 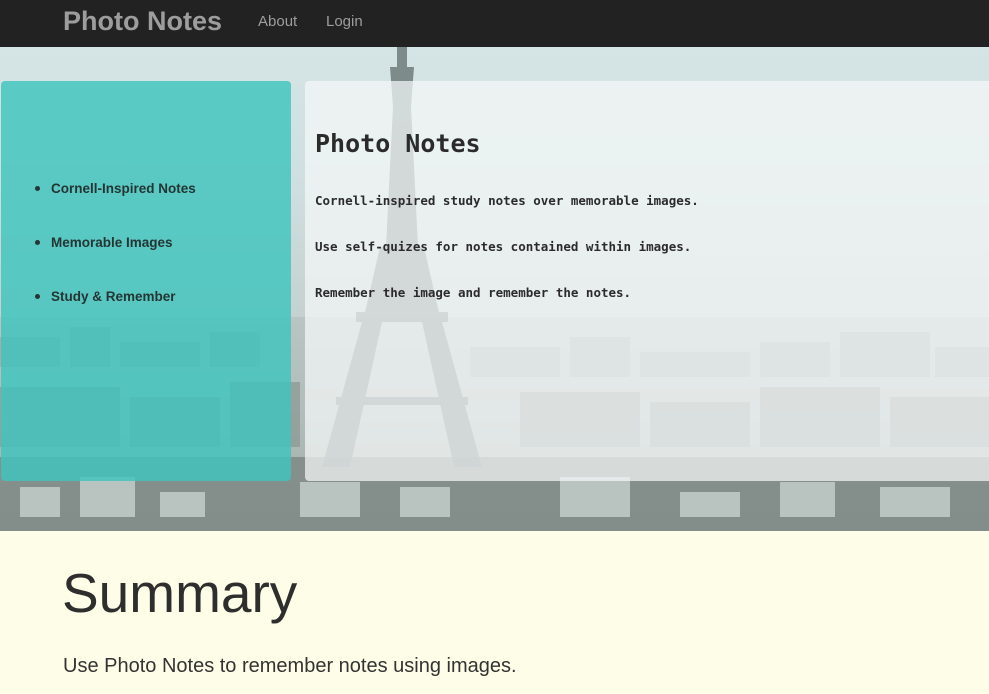 What do you see at coordinates (115, 208) in the screenshot?
I see `feature-item: Cornell-Inspired Notes` at bounding box center [115, 208].